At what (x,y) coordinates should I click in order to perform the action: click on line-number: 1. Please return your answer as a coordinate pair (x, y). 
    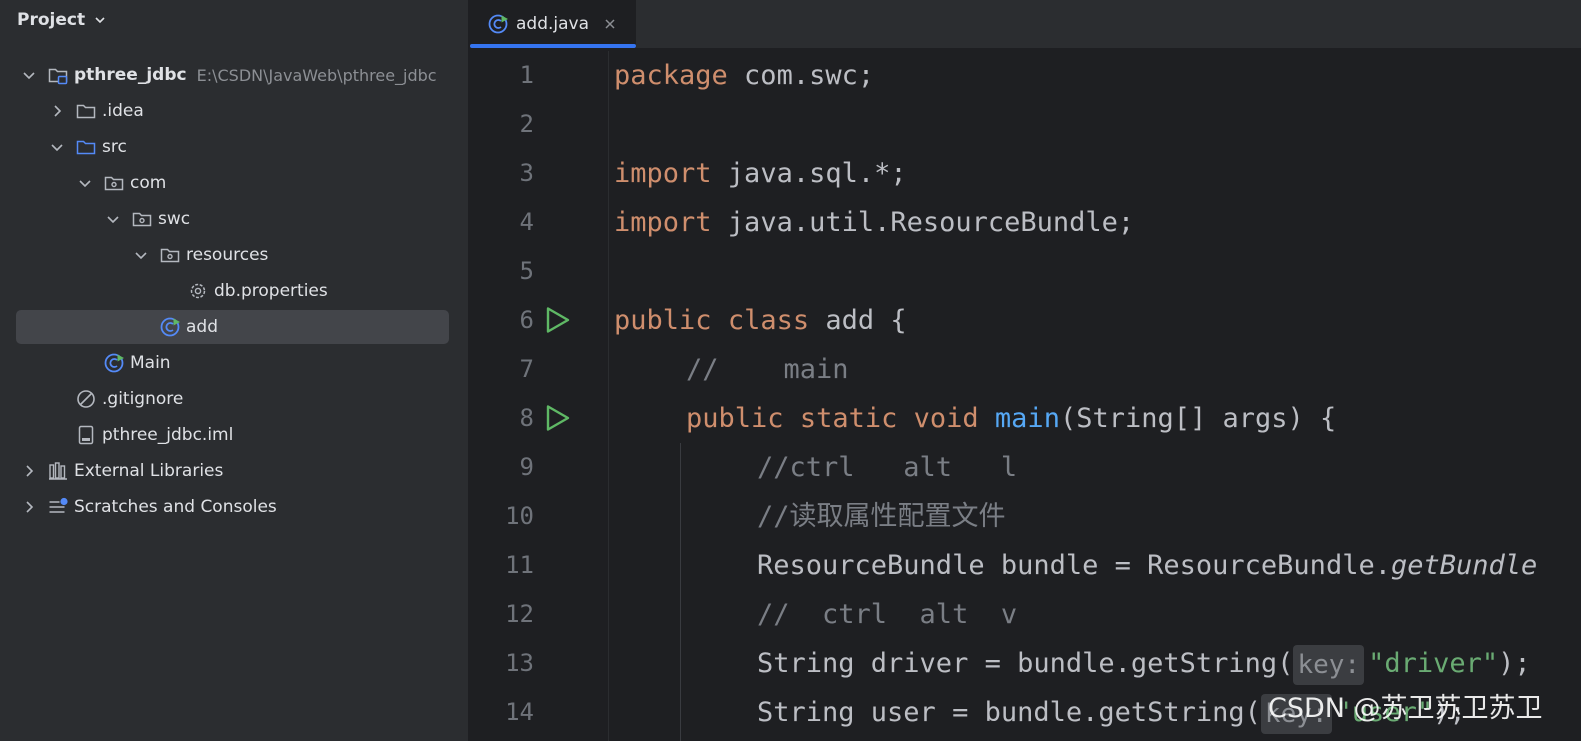
    Looking at the image, I should click on (526, 75).